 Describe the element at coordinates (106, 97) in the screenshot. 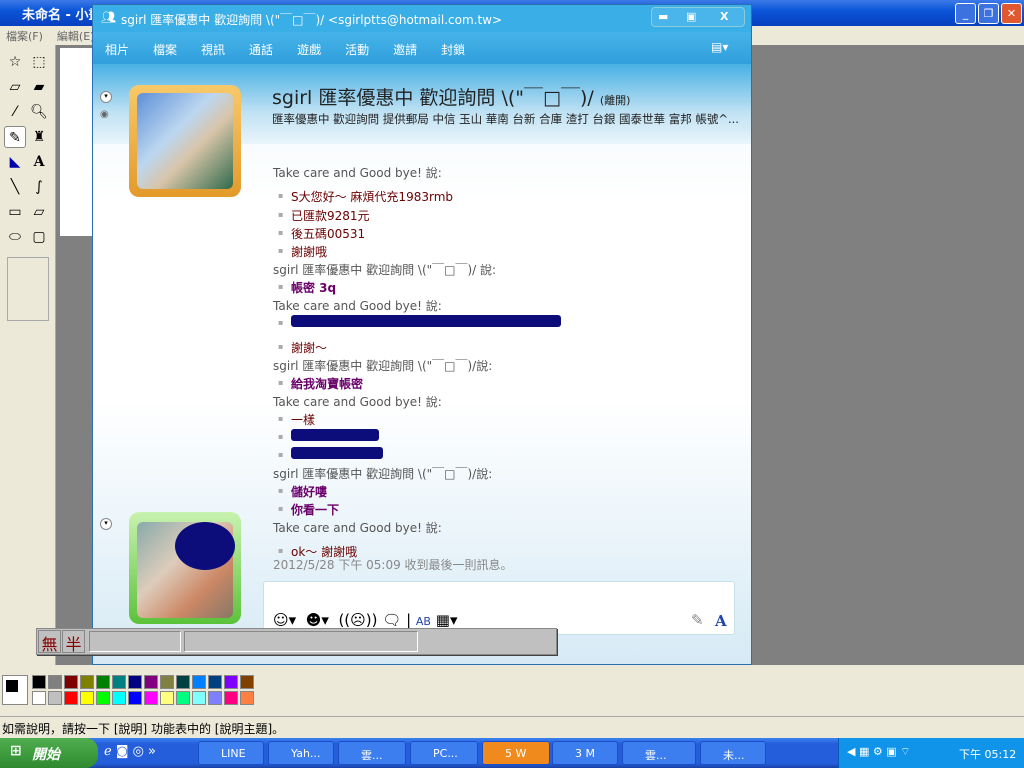

I see `collapse-icon: ▾` at that location.